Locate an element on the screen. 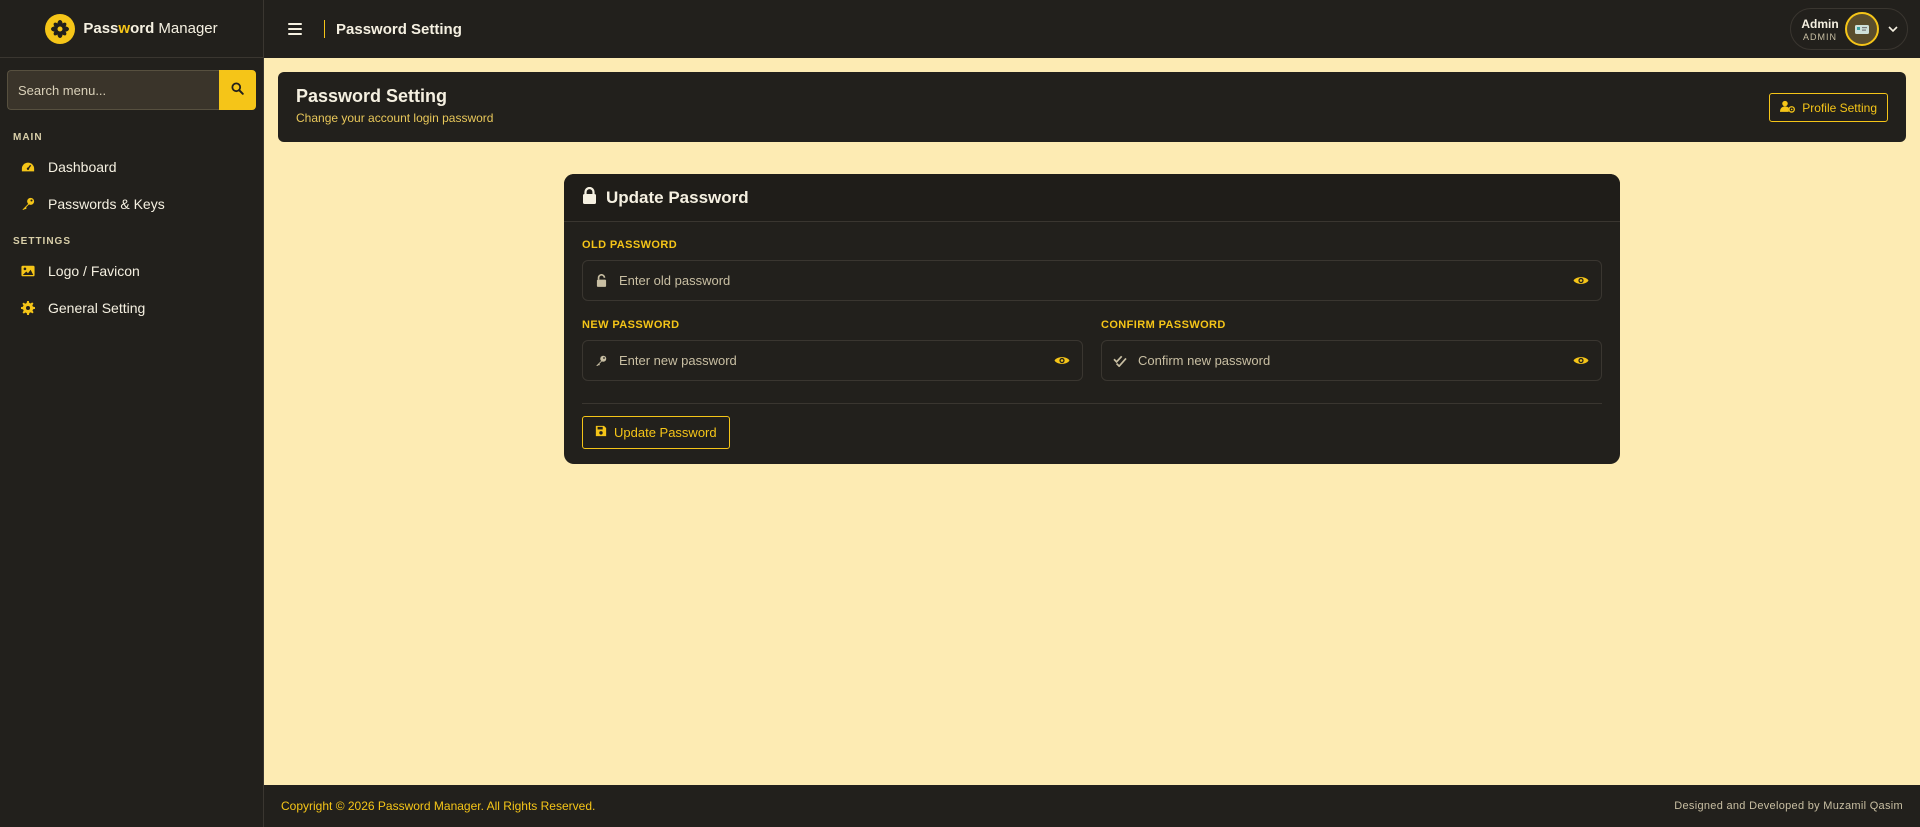  profile-setting-button: Profile Setting is located at coordinates (1828, 107).